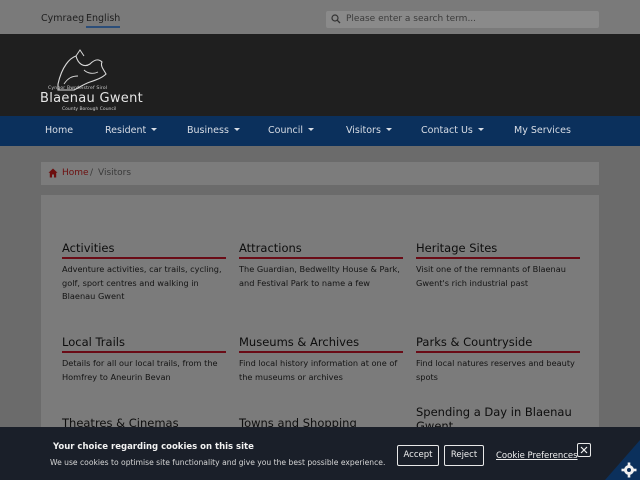 This screenshot has width=640, height=480. Describe the element at coordinates (92, 98) in the screenshot. I see `logo-council-name: Blaenau Gwent` at that location.